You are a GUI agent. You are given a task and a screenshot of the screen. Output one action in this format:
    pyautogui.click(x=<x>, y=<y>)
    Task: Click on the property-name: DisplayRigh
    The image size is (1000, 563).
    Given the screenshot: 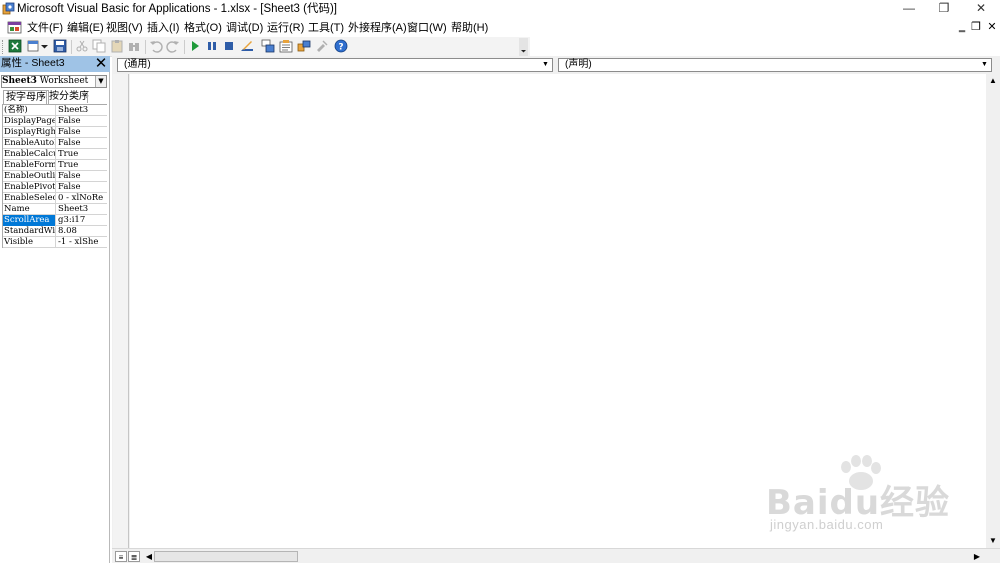 What is the action you would take?
    pyautogui.click(x=29, y=132)
    